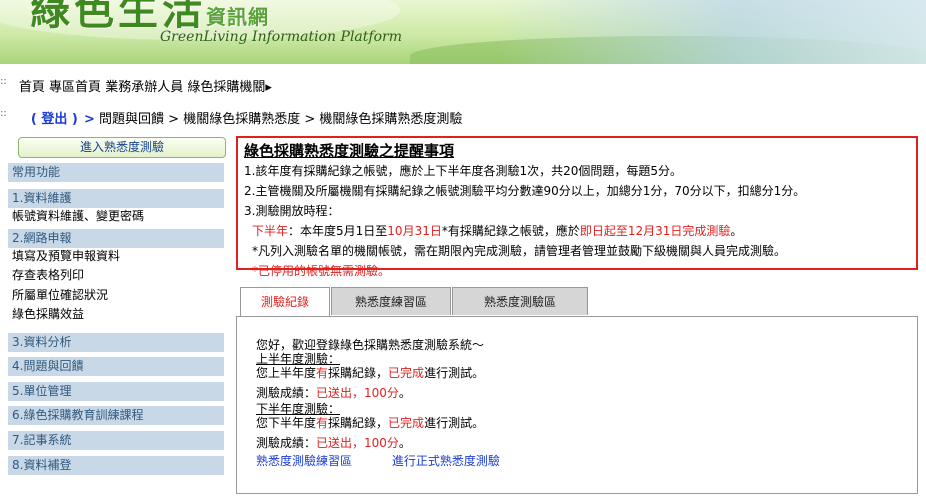 The width and height of the screenshot is (926, 502). Describe the element at coordinates (292, 211) in the screenshot. I see `notice-line-3: 3.測驗開放時程：` at that location.